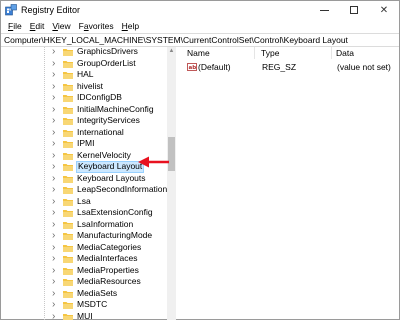  I want to click on minimize-button, so click(324, 10).